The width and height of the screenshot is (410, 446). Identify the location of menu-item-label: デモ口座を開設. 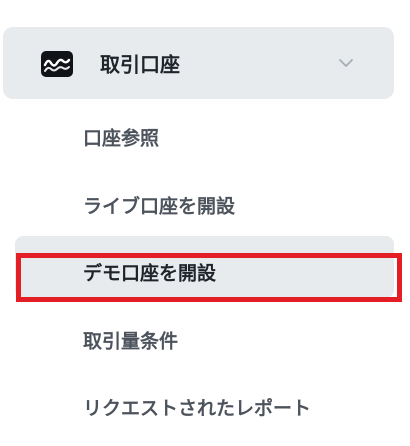
(150, 273).